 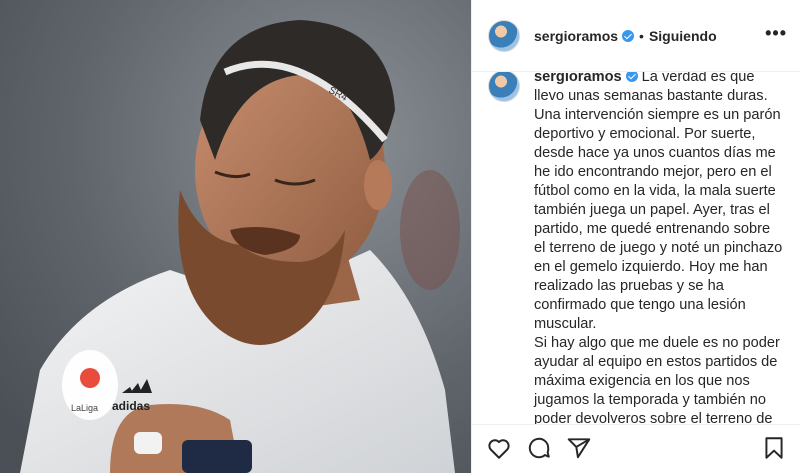 I want to click on action-bar, so click(x=636, y=448).